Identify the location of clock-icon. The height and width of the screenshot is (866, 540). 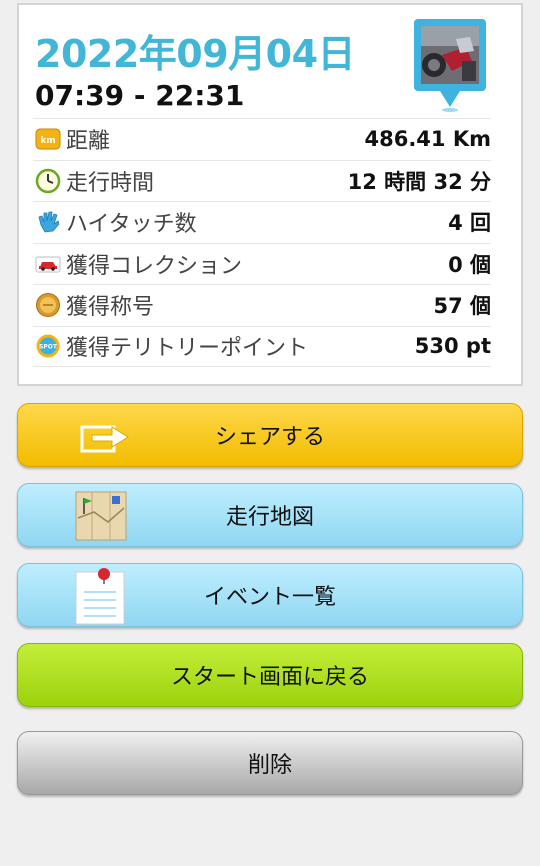
(48, 180).